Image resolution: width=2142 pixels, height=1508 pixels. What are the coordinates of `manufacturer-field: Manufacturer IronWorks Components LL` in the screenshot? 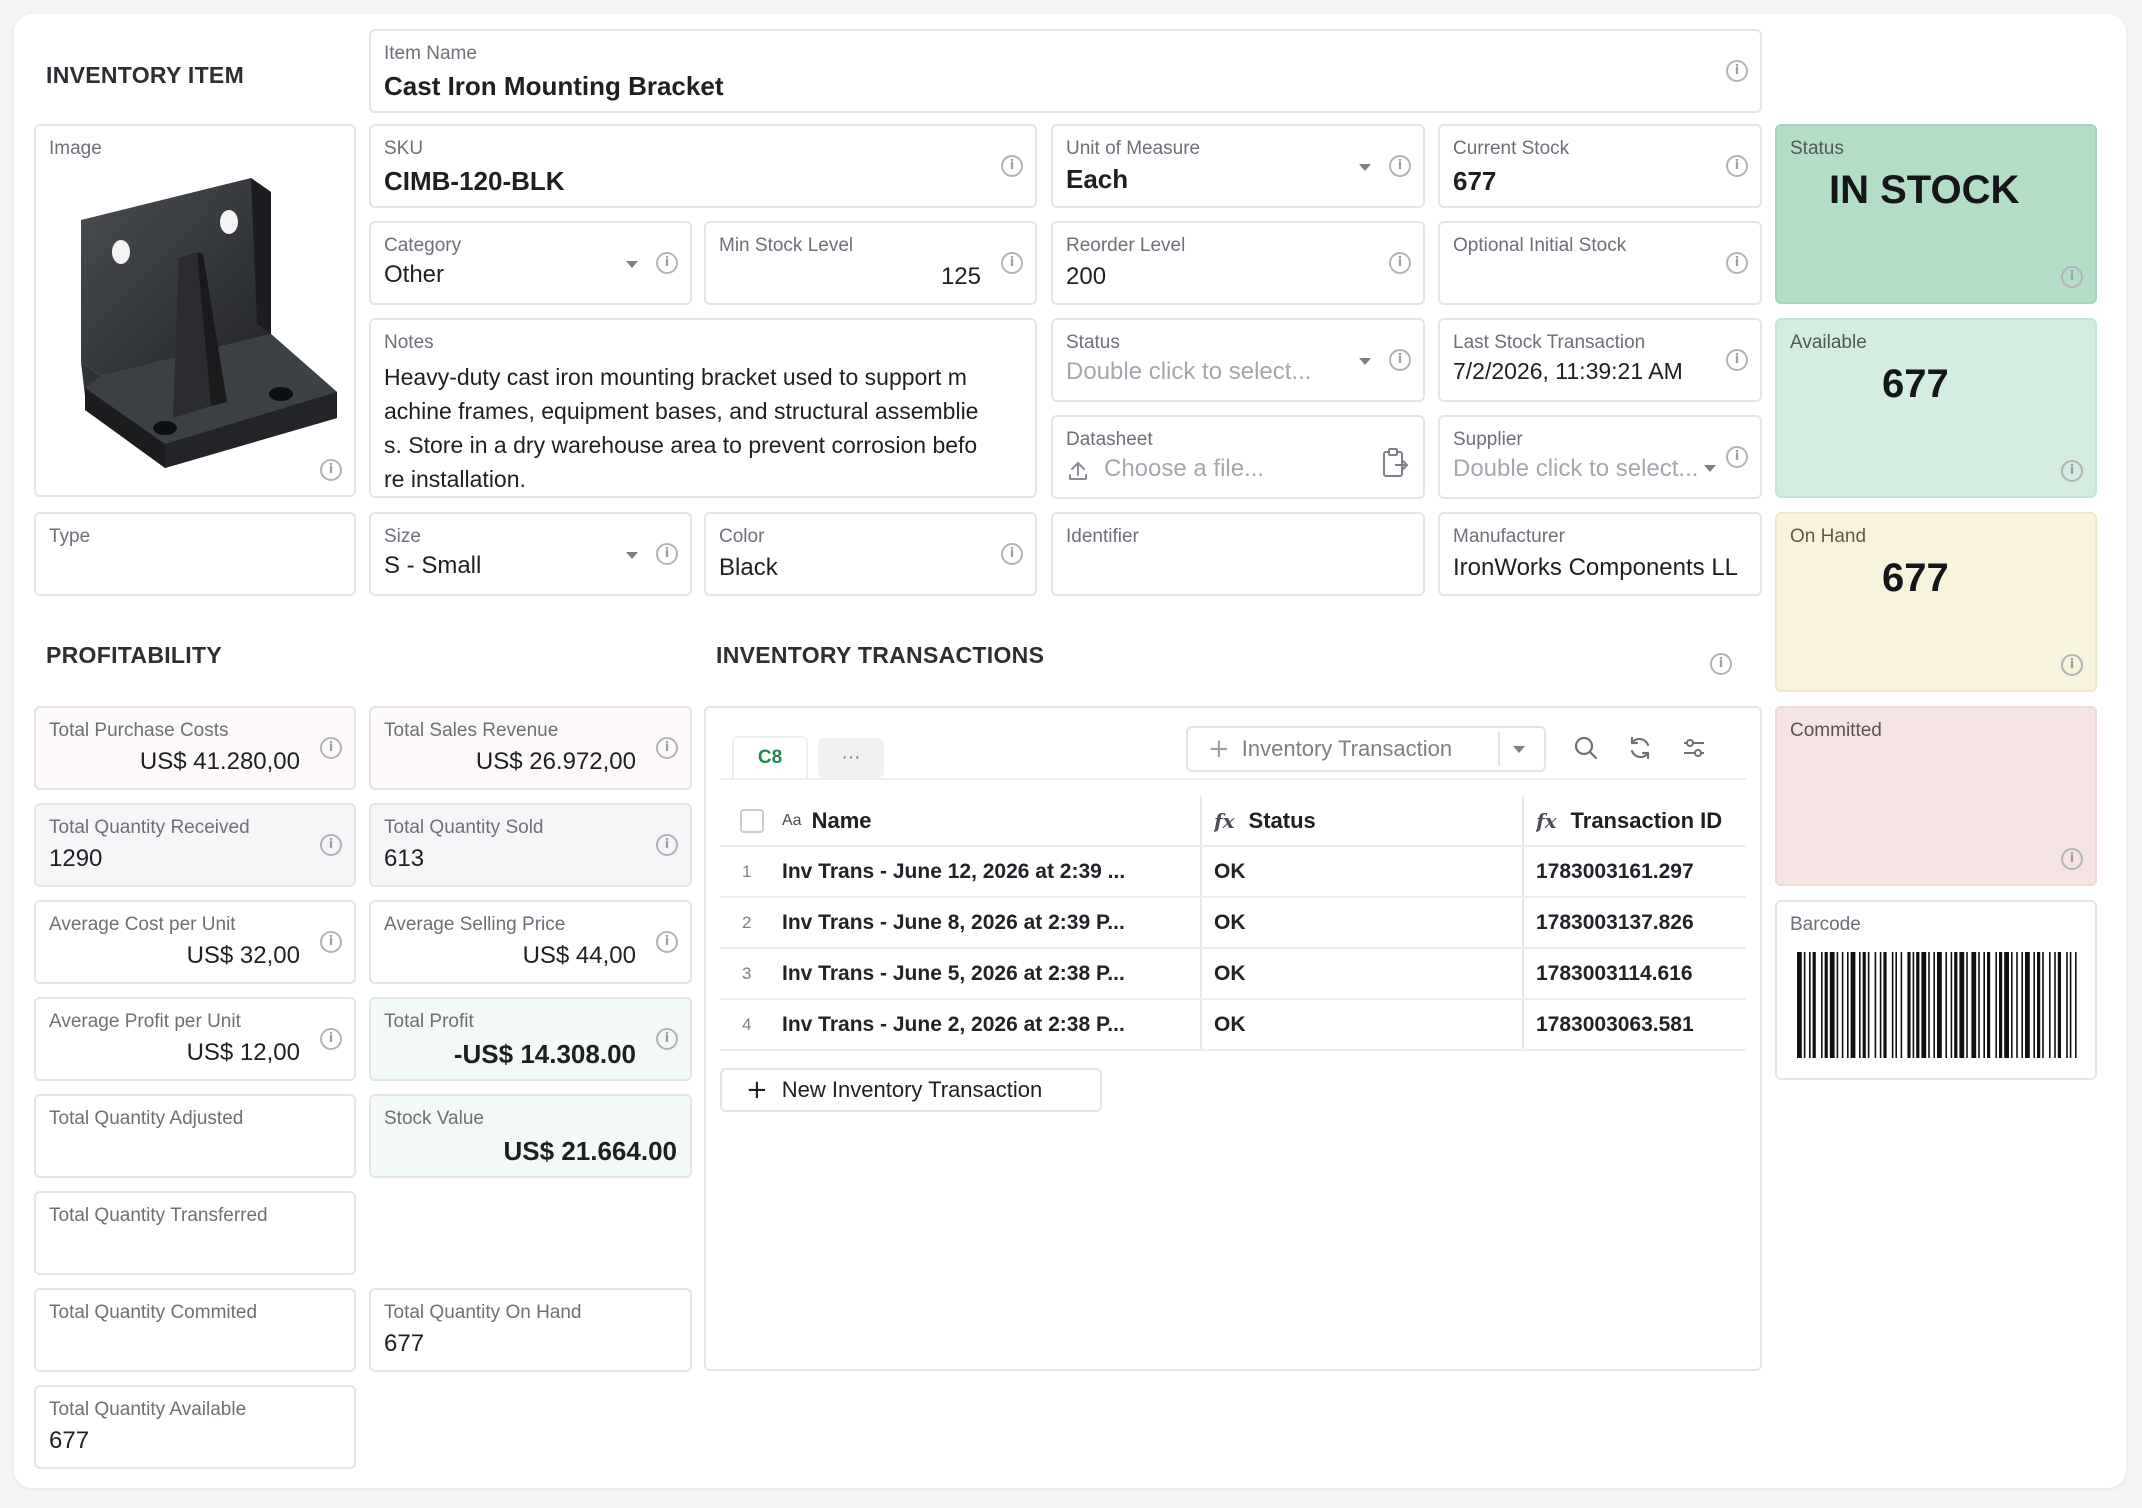 It's located at (1600, 554).